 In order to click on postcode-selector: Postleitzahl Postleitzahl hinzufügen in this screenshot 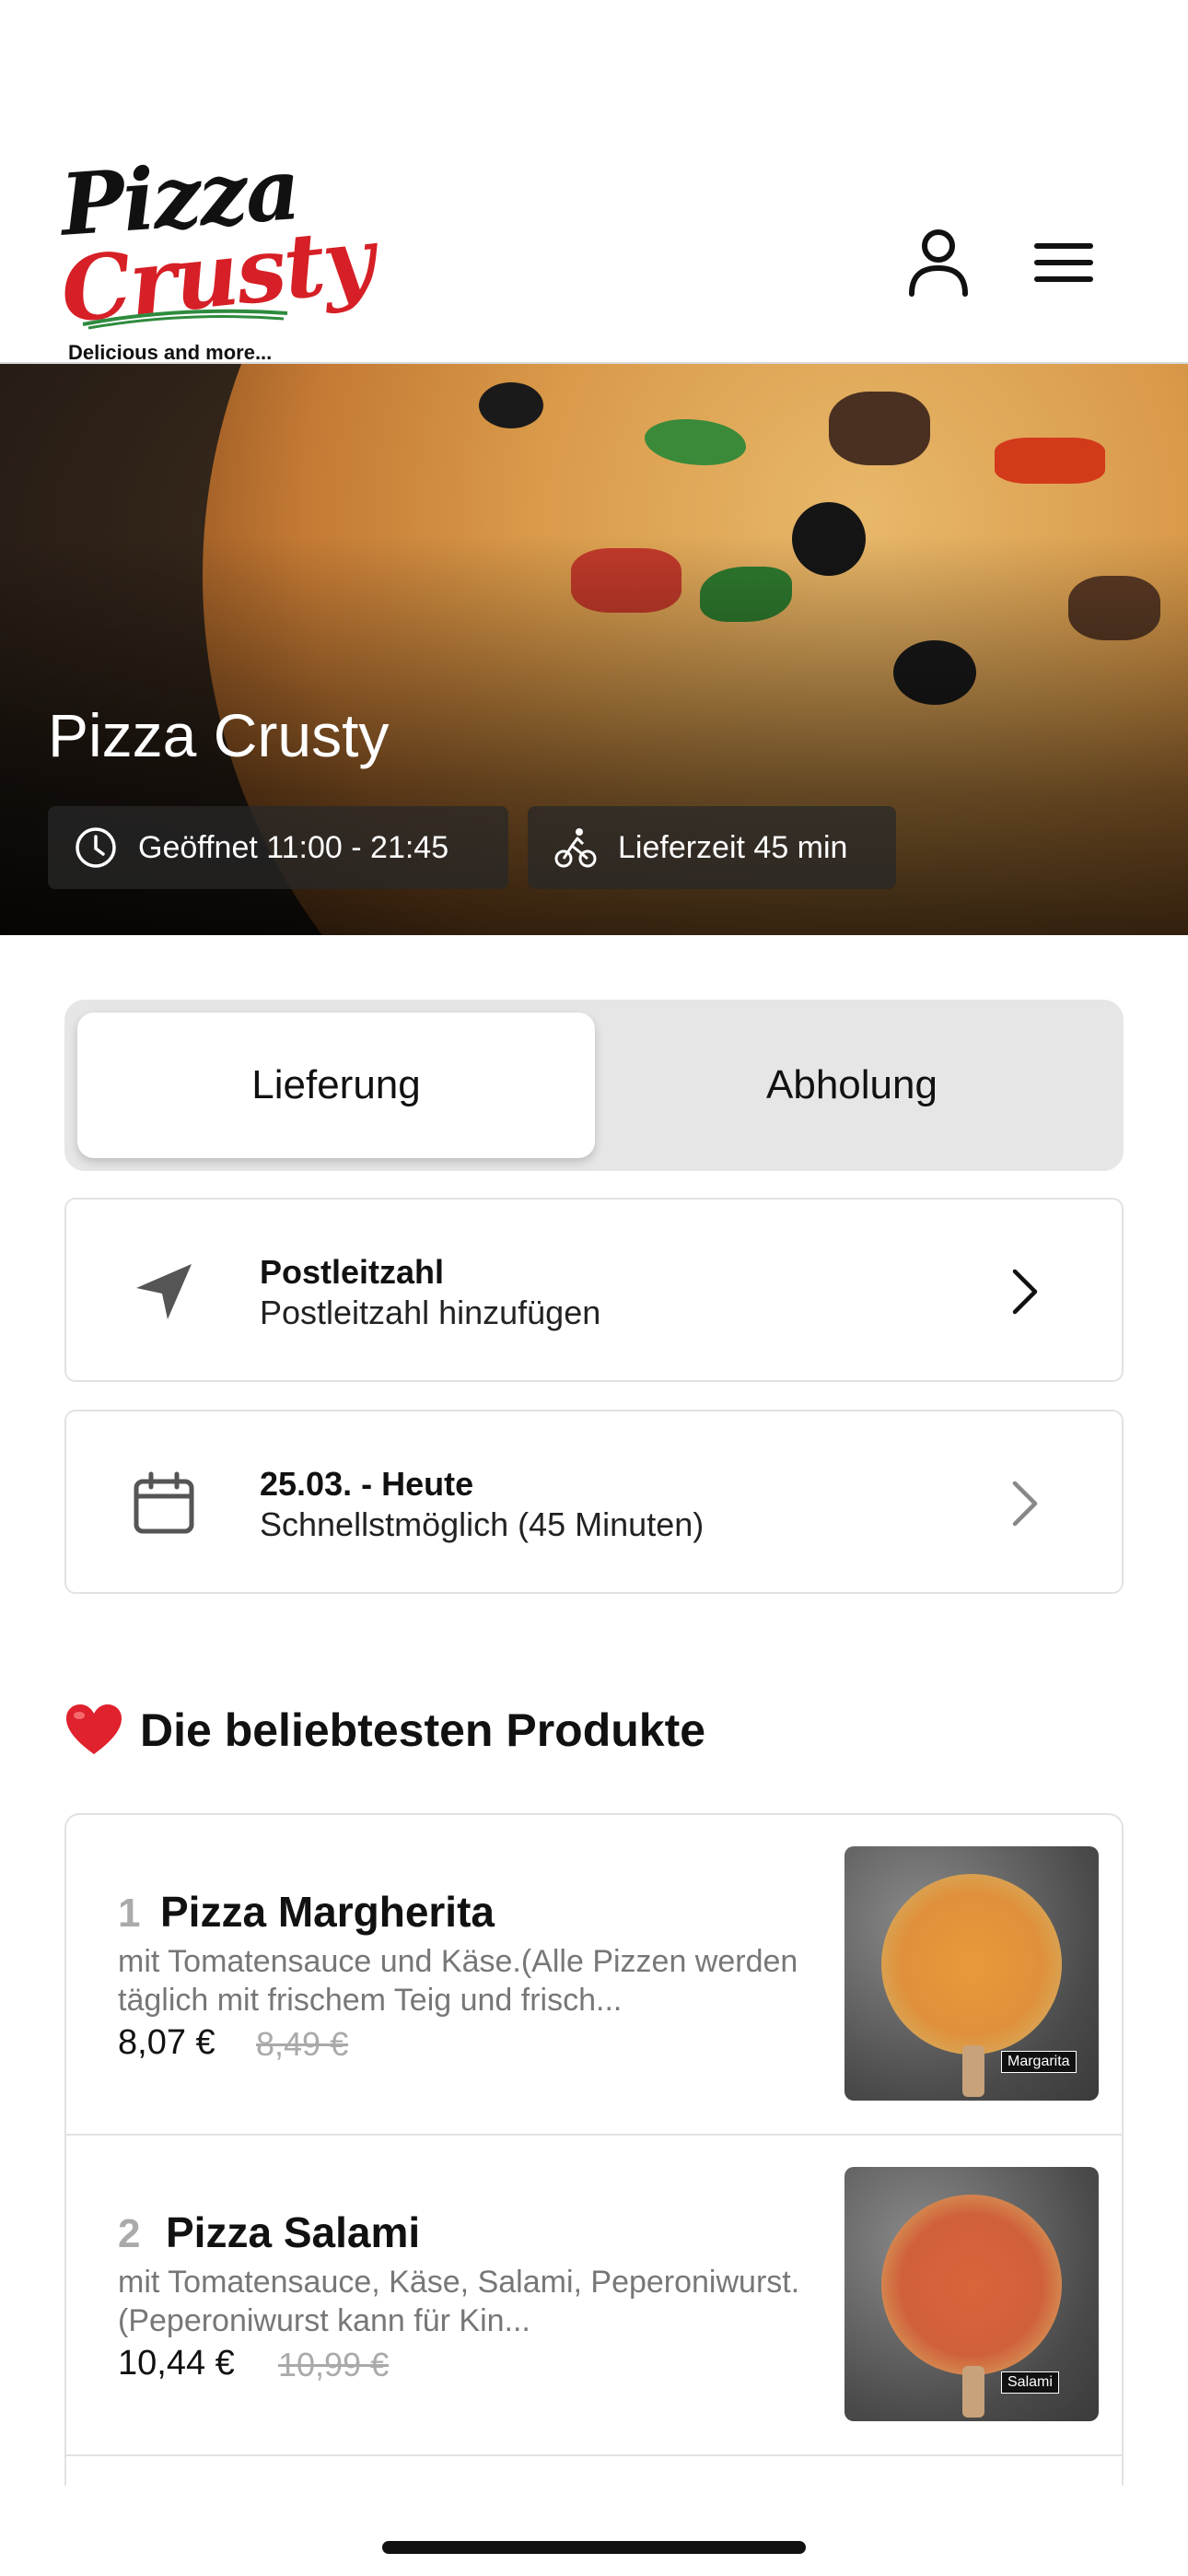, I will do `click(594, 1290)`.